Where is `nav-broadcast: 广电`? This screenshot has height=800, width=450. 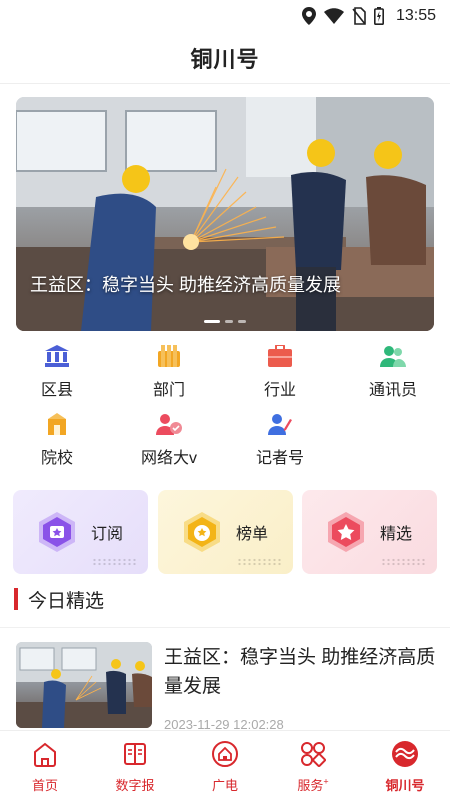
nav-broadcast: 广电 is located at coordinates (225, 766).